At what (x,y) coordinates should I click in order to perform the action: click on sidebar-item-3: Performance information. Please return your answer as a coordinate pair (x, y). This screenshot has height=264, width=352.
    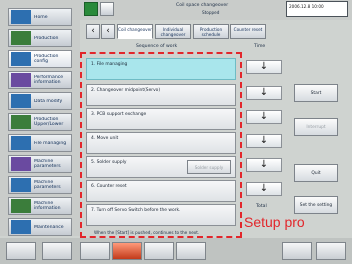
    Looking at the image, I should click on (40, 80).